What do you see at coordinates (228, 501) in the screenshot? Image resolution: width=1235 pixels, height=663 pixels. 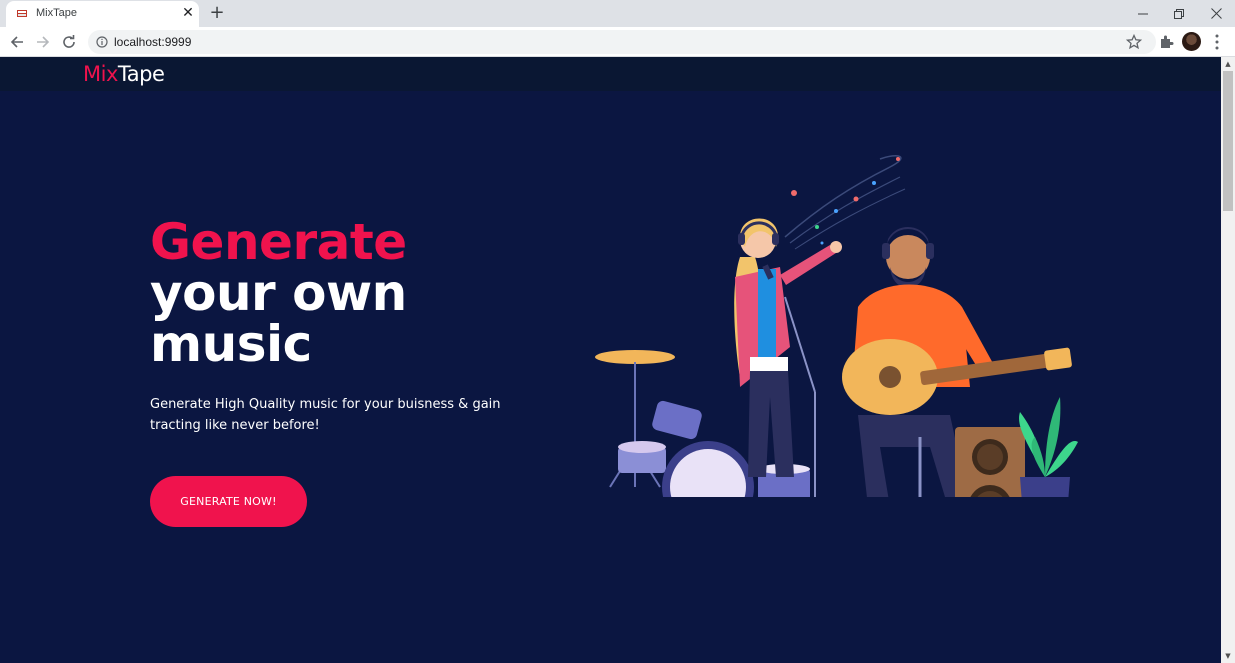 I see `generate-now-button: GENERATE NOW!` at bounding box center [228, 501].